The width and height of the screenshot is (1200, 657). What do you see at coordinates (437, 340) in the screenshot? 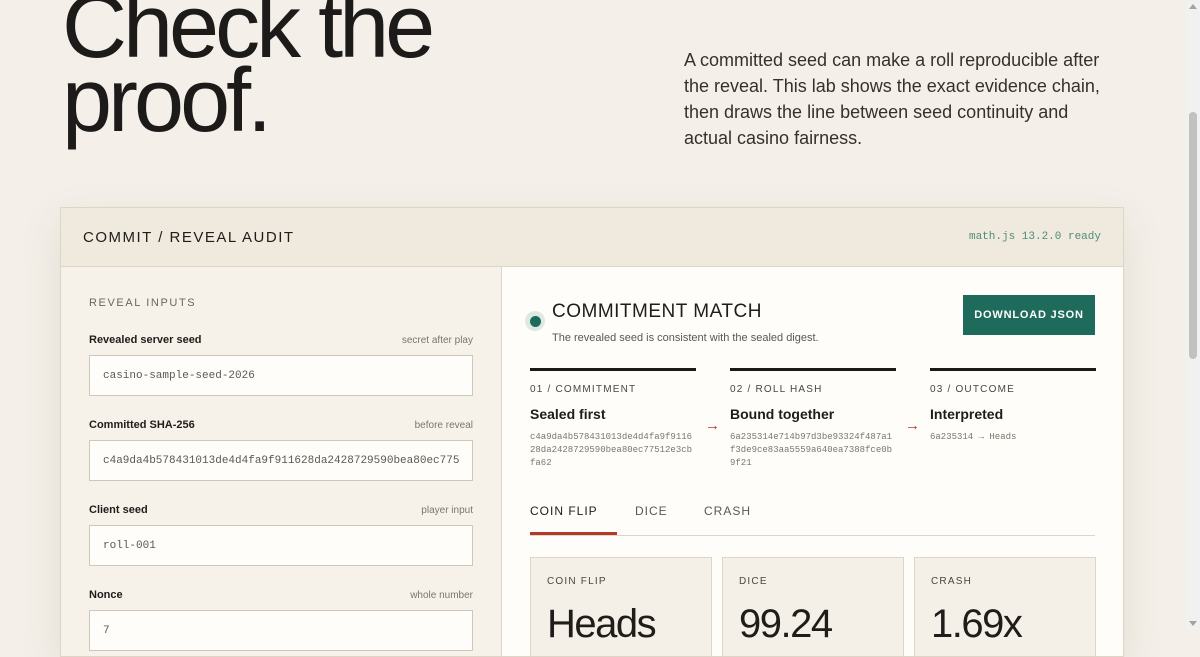
I see `field-hint: secret after play` at bounding box center [437, 340].